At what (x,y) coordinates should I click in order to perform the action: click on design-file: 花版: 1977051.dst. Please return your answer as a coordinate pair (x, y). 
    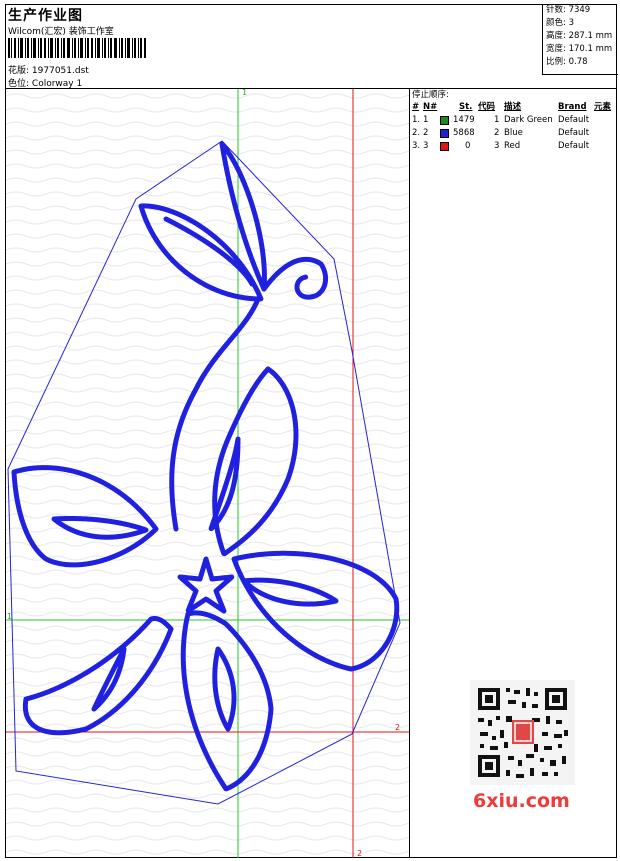
    Looking at the image, I should click on (48, 71).